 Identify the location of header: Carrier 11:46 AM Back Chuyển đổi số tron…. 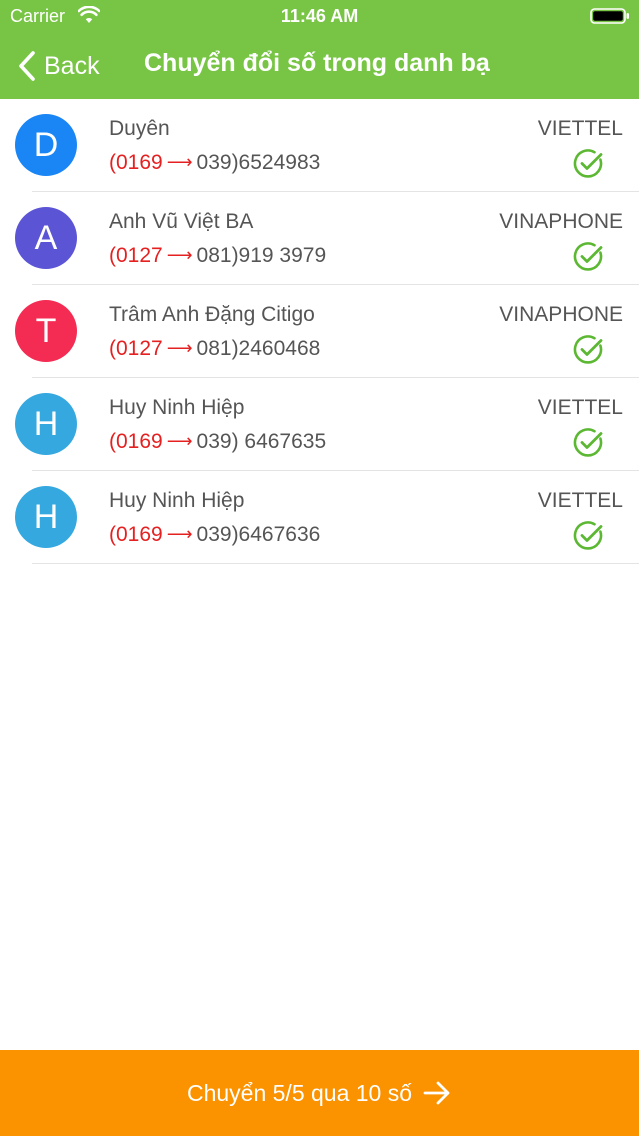
(319, 49).